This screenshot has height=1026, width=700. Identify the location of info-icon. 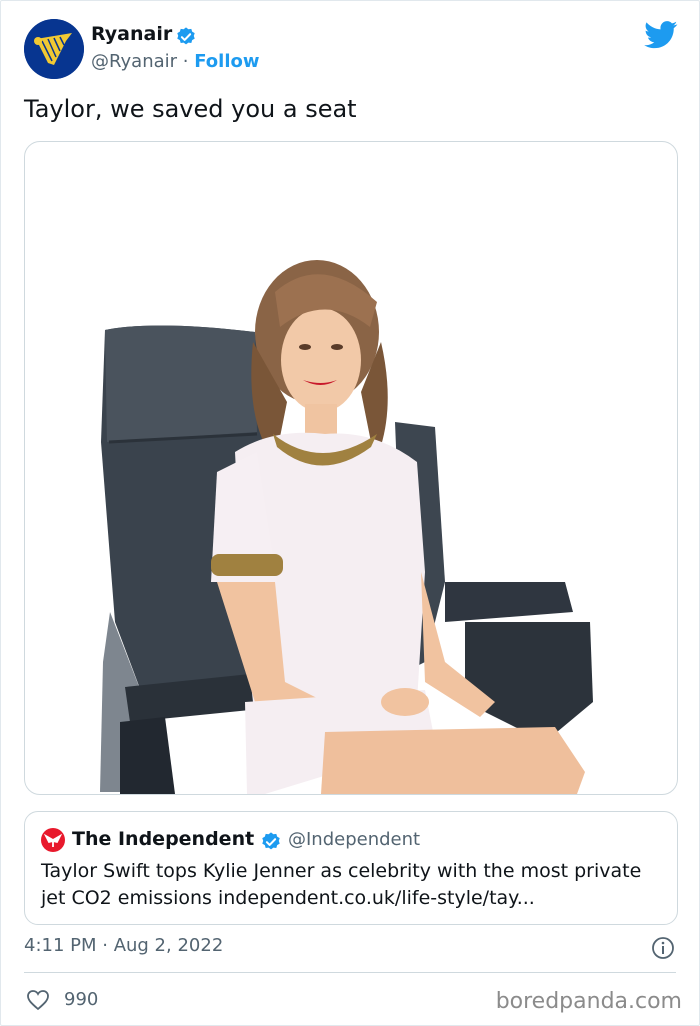
(663, 948).